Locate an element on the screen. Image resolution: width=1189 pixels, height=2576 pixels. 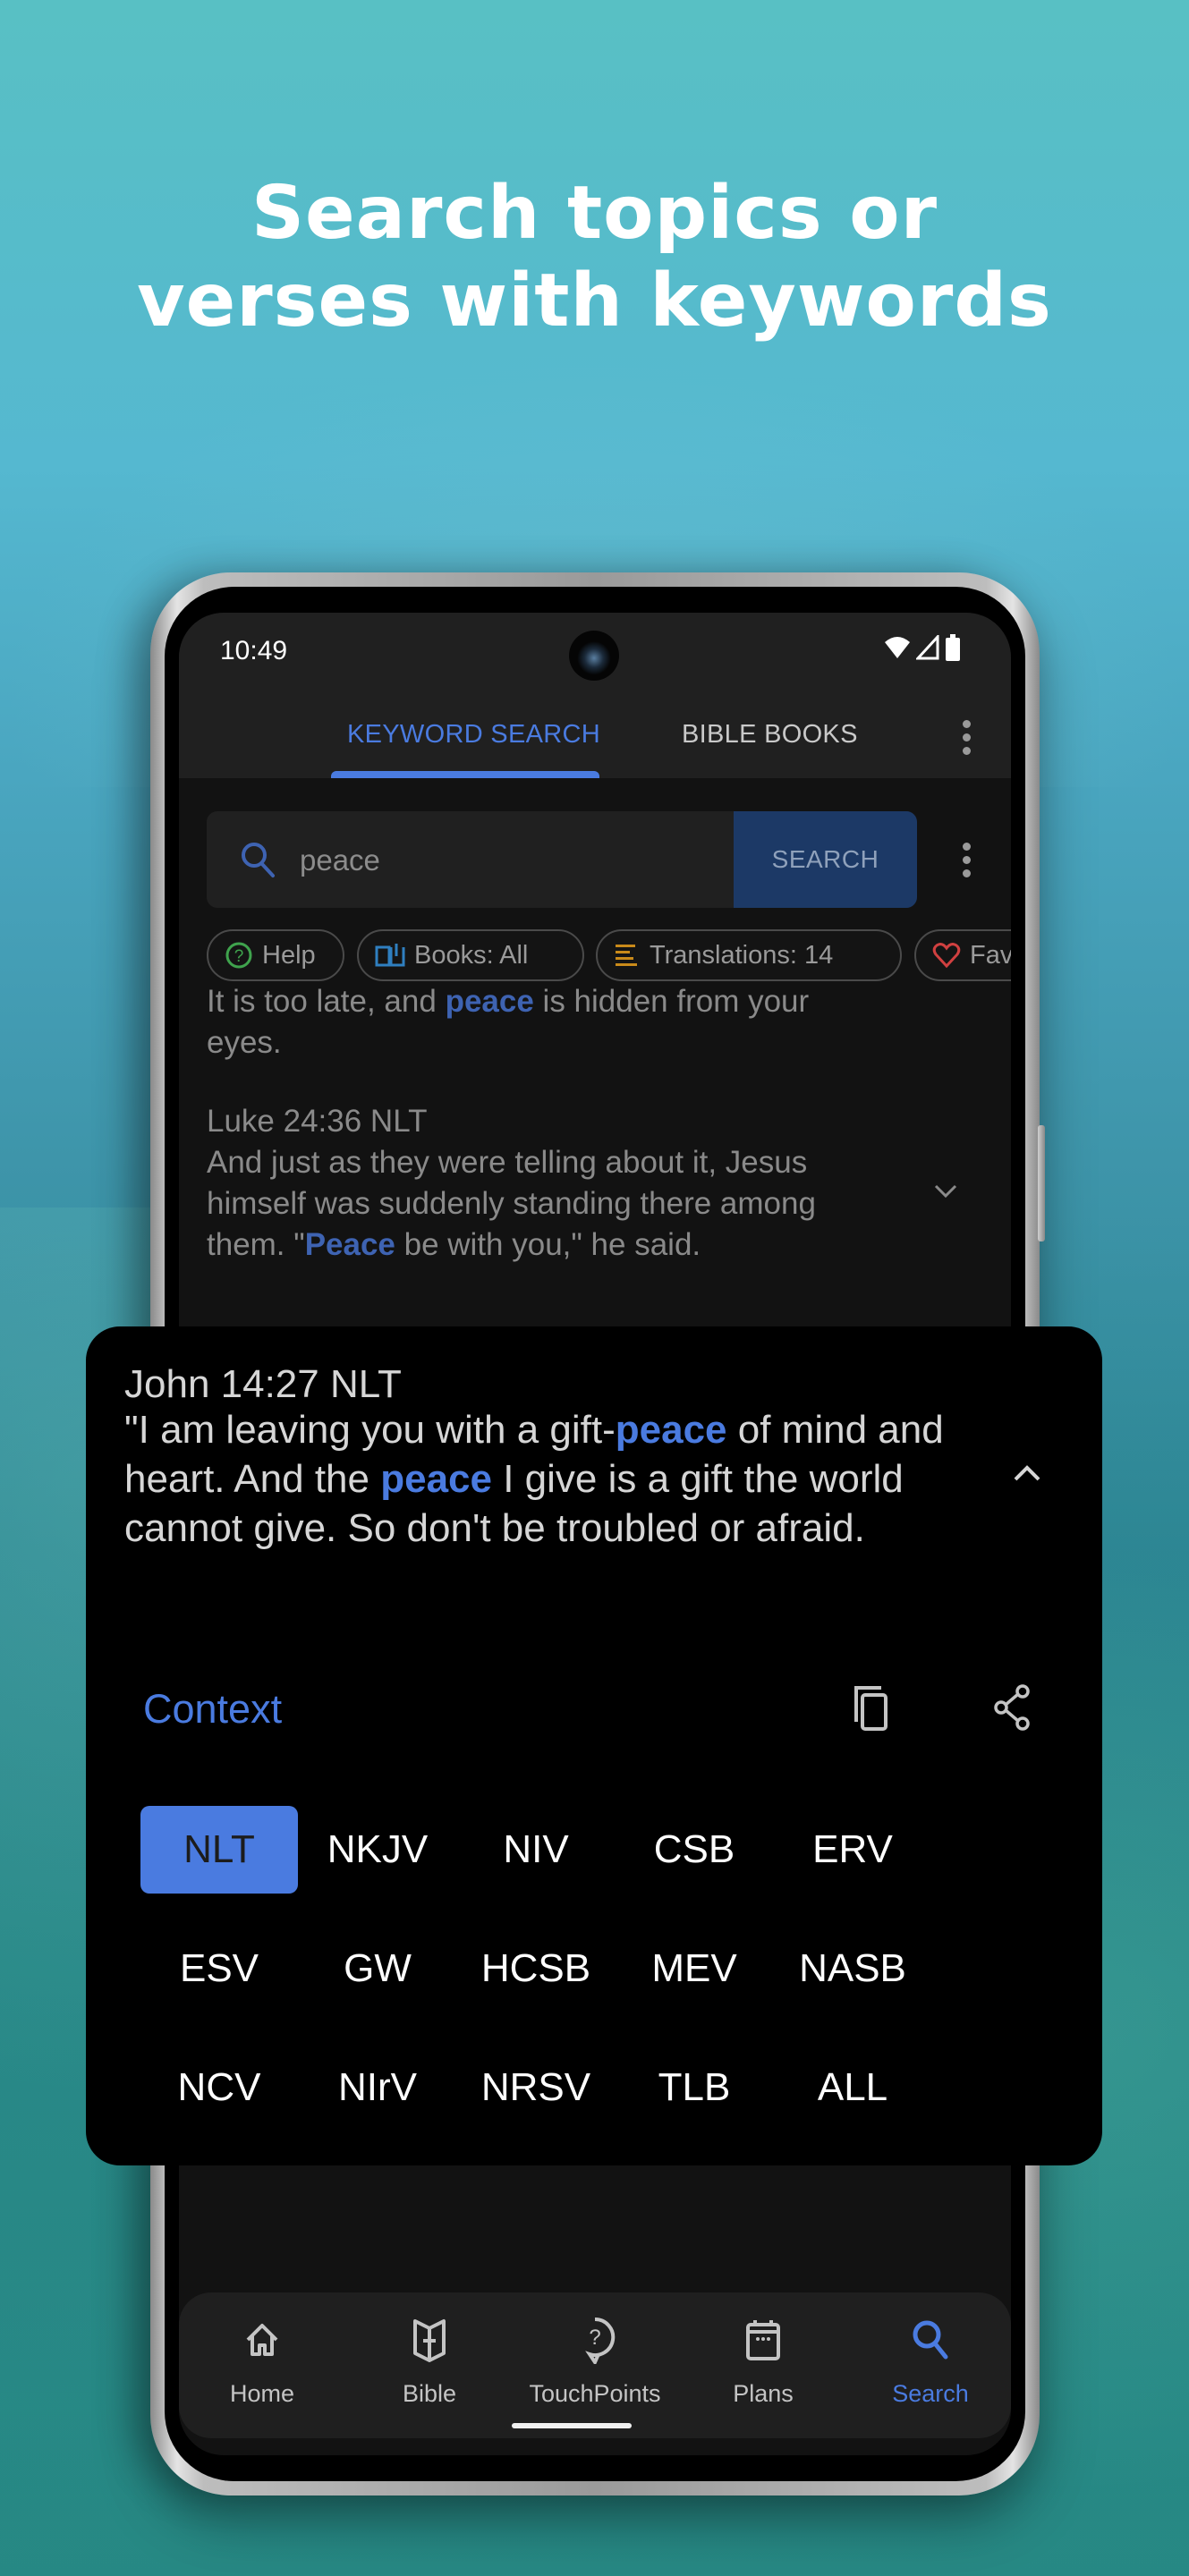
chevron-up-icon is located at coordinates (1027, 1473).